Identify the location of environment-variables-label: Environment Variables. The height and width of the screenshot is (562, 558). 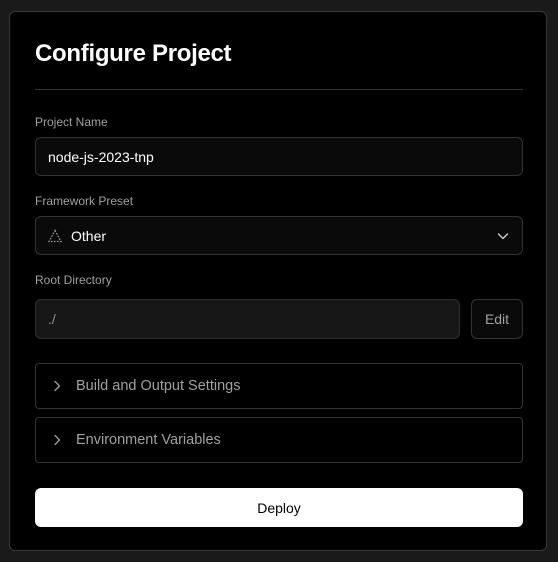
(148, 440).